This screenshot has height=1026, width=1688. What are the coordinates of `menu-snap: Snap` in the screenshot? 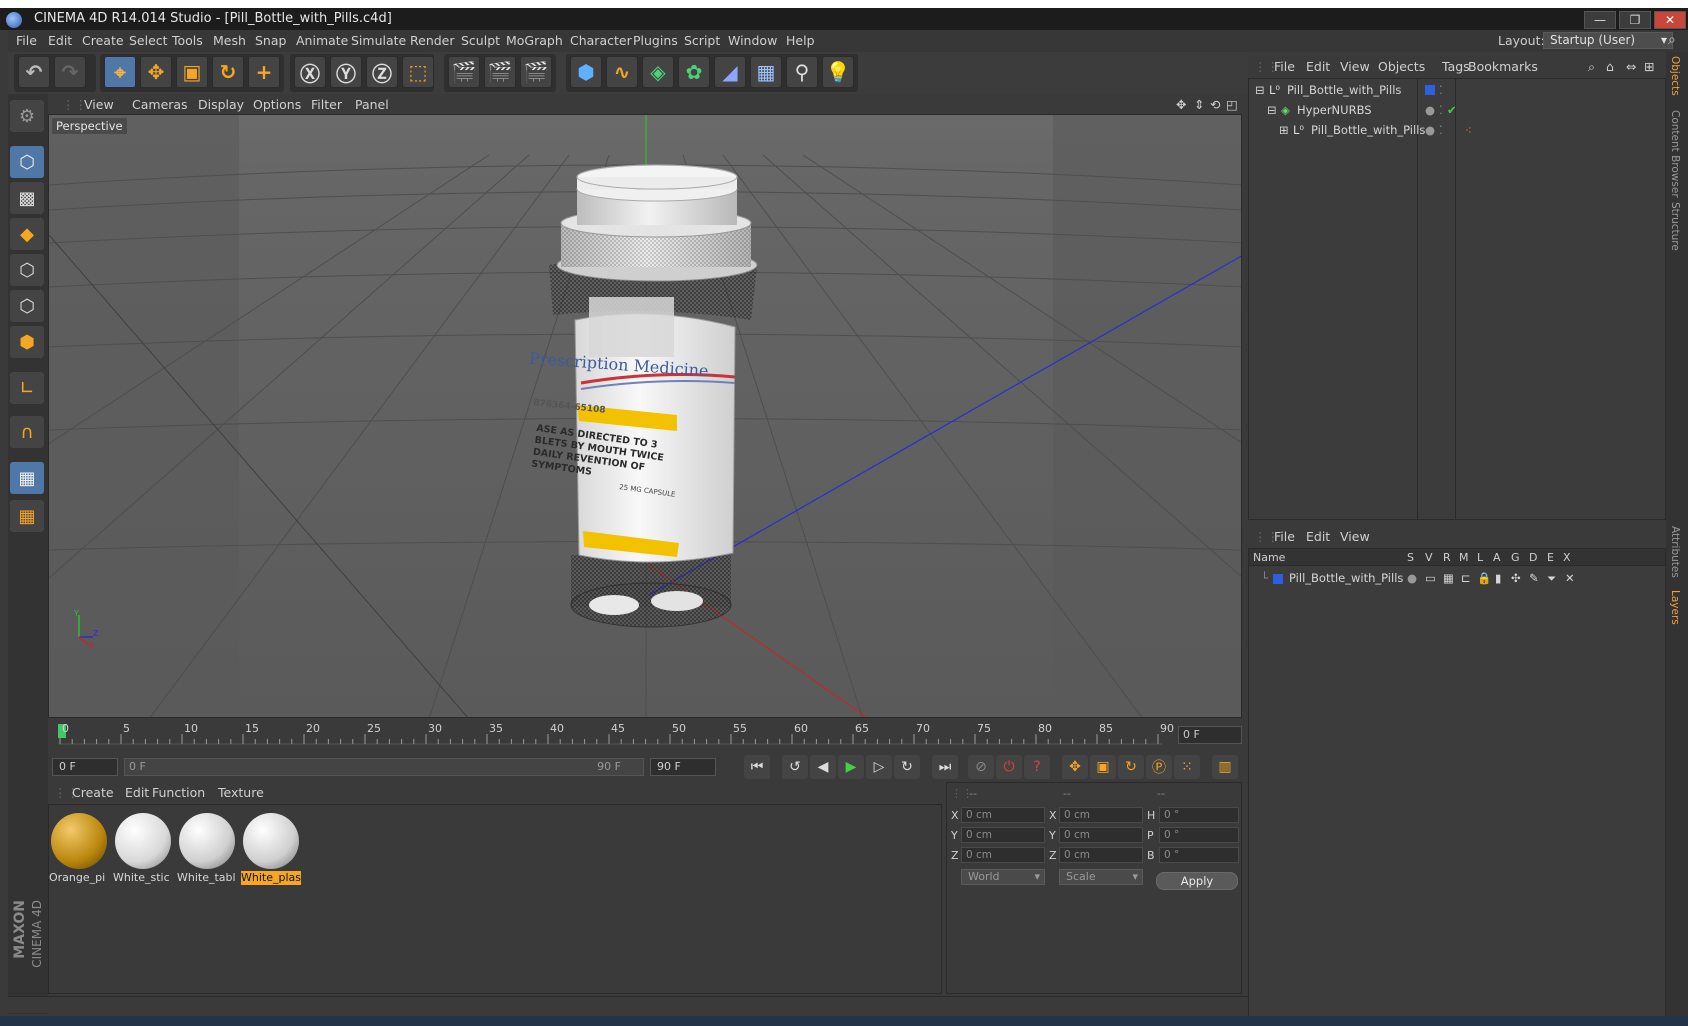 It's located at (270, 40).